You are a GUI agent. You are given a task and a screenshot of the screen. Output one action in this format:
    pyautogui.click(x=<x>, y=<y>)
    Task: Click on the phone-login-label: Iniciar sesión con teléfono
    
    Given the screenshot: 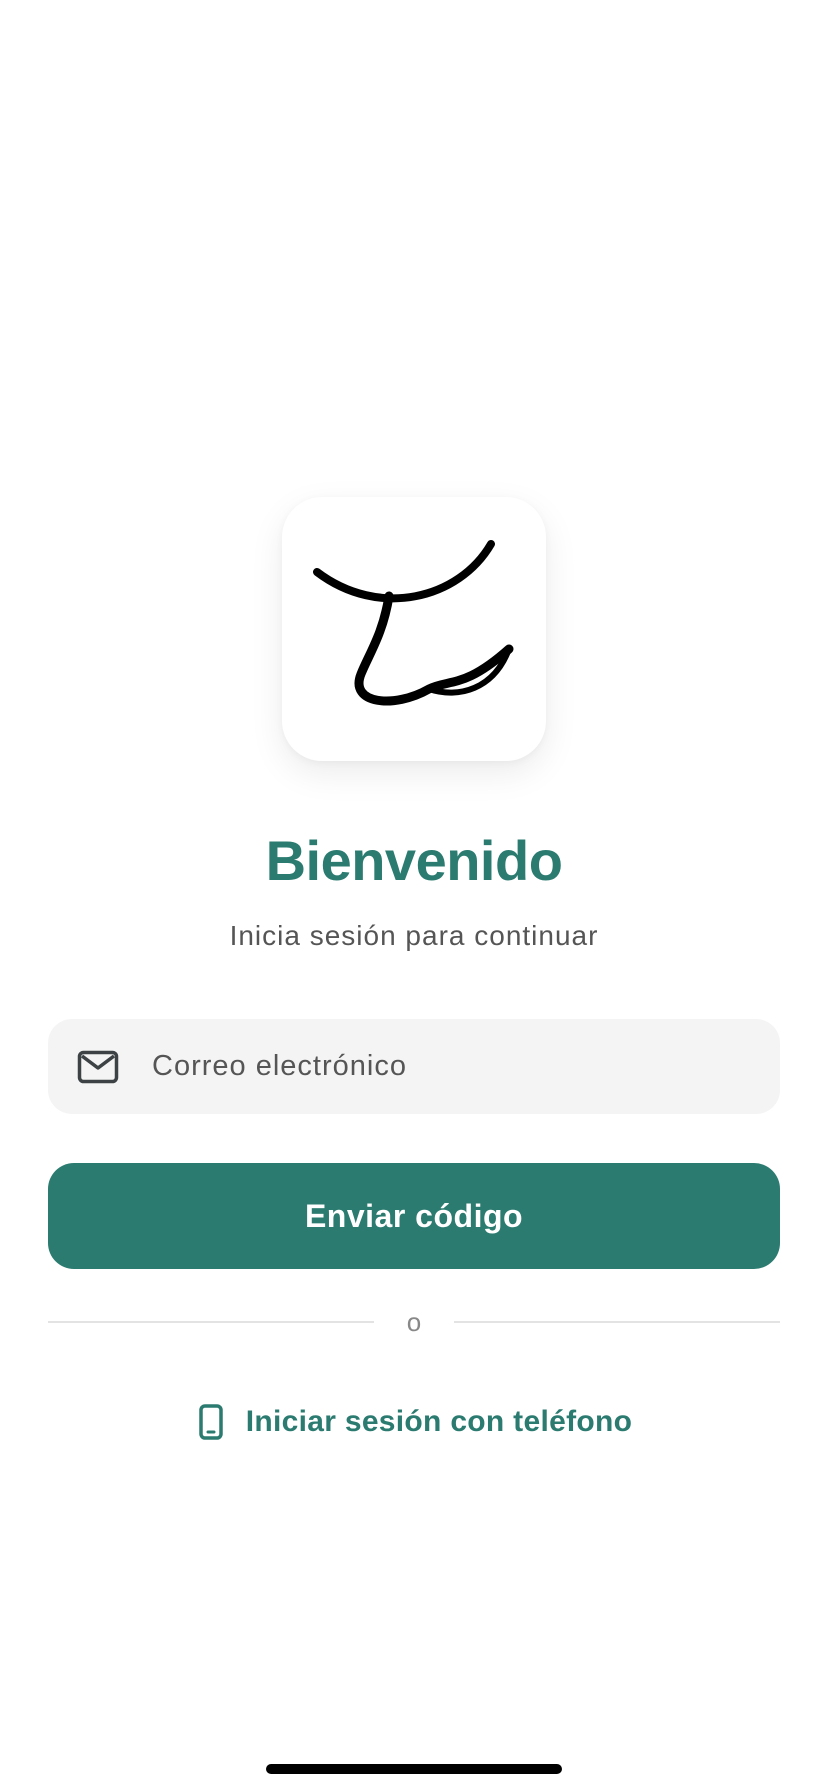 What is the action you would take?
    pyautogui.click(x=439, y=1421)
    